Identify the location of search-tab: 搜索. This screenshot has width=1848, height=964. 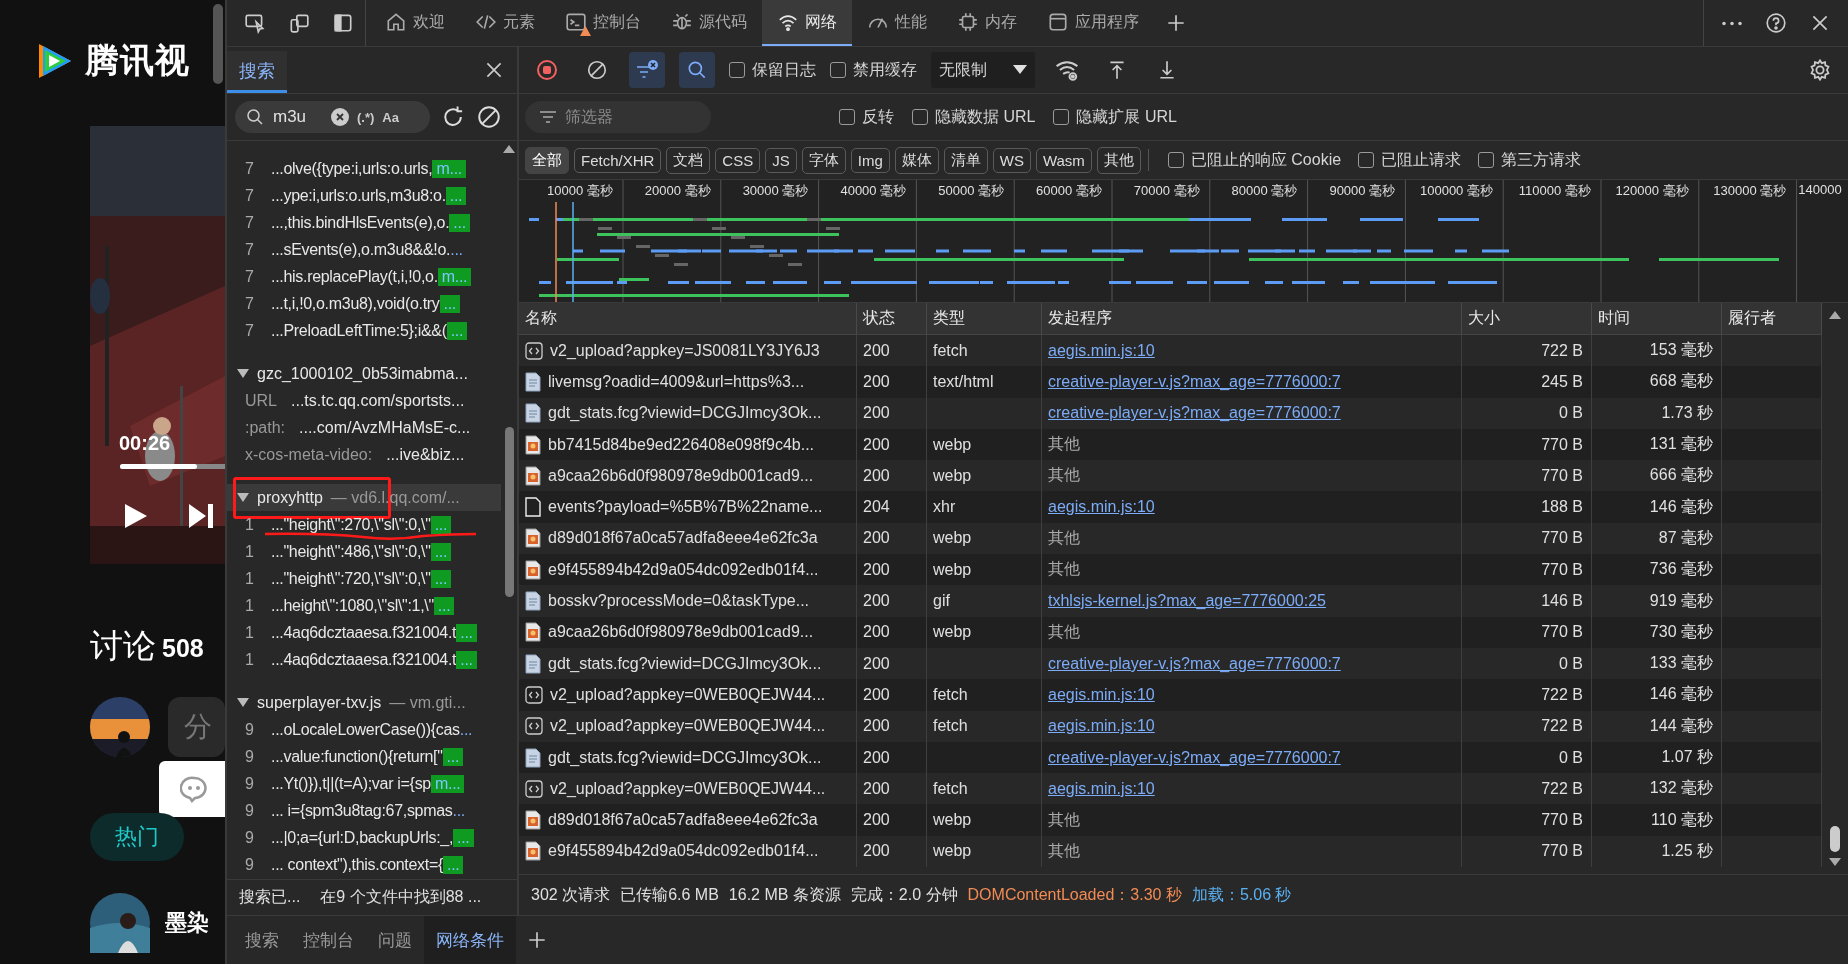
(257, 72).